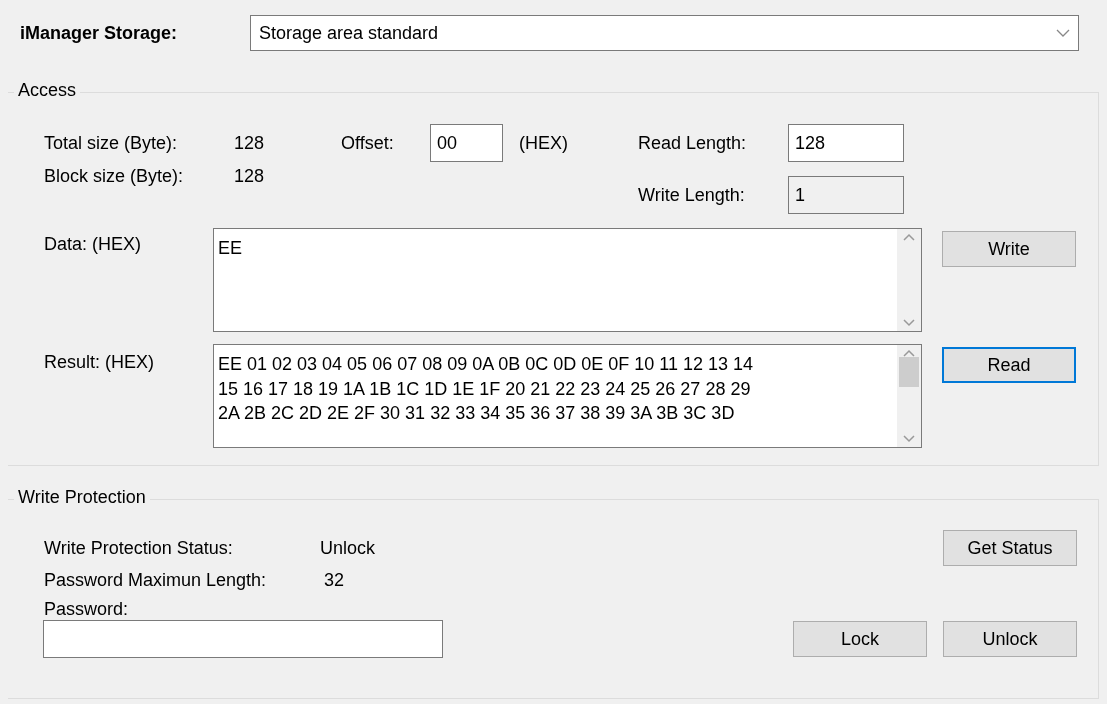 The image size is (1107, 704). Describe the element at coordinates (111, 143) in the screenshot. I see `field-label: Total size (Byte):` at that location.